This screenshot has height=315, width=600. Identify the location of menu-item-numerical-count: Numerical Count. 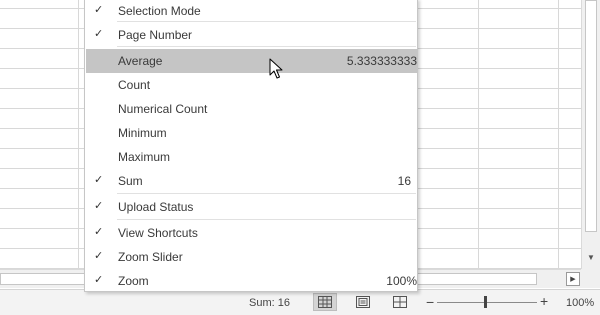
(251, 109).